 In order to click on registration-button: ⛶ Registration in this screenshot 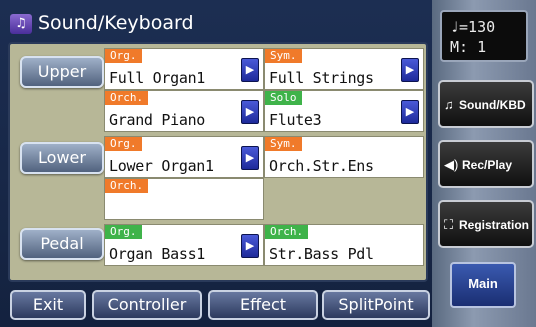, I will do `click(486, 224)`.